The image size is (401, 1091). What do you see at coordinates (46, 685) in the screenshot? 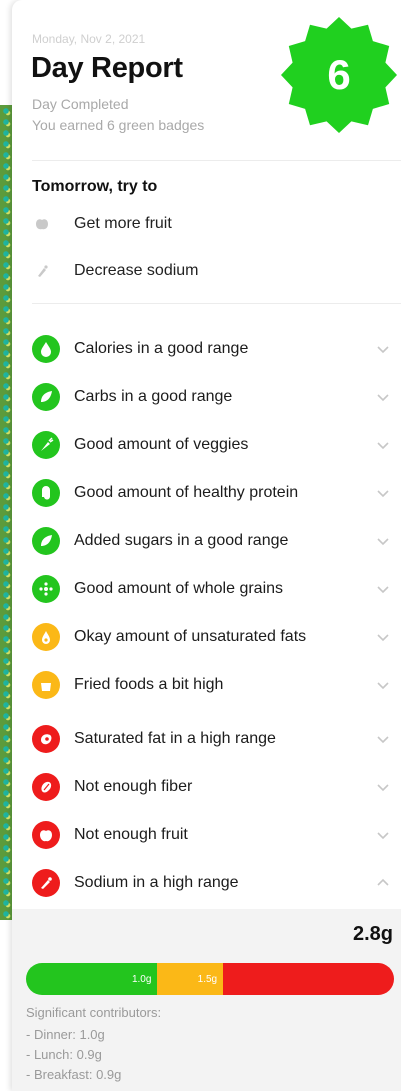
I see `fries-icon` at bounding box center [46, 685].